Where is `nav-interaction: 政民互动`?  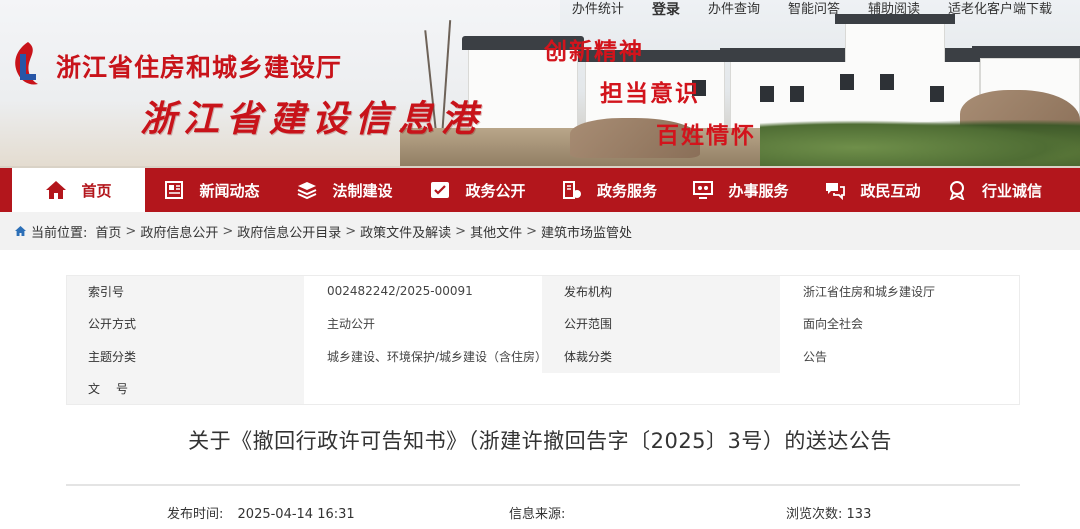 nav-interaction: 政民互动 is located at coordinates (872, 190).